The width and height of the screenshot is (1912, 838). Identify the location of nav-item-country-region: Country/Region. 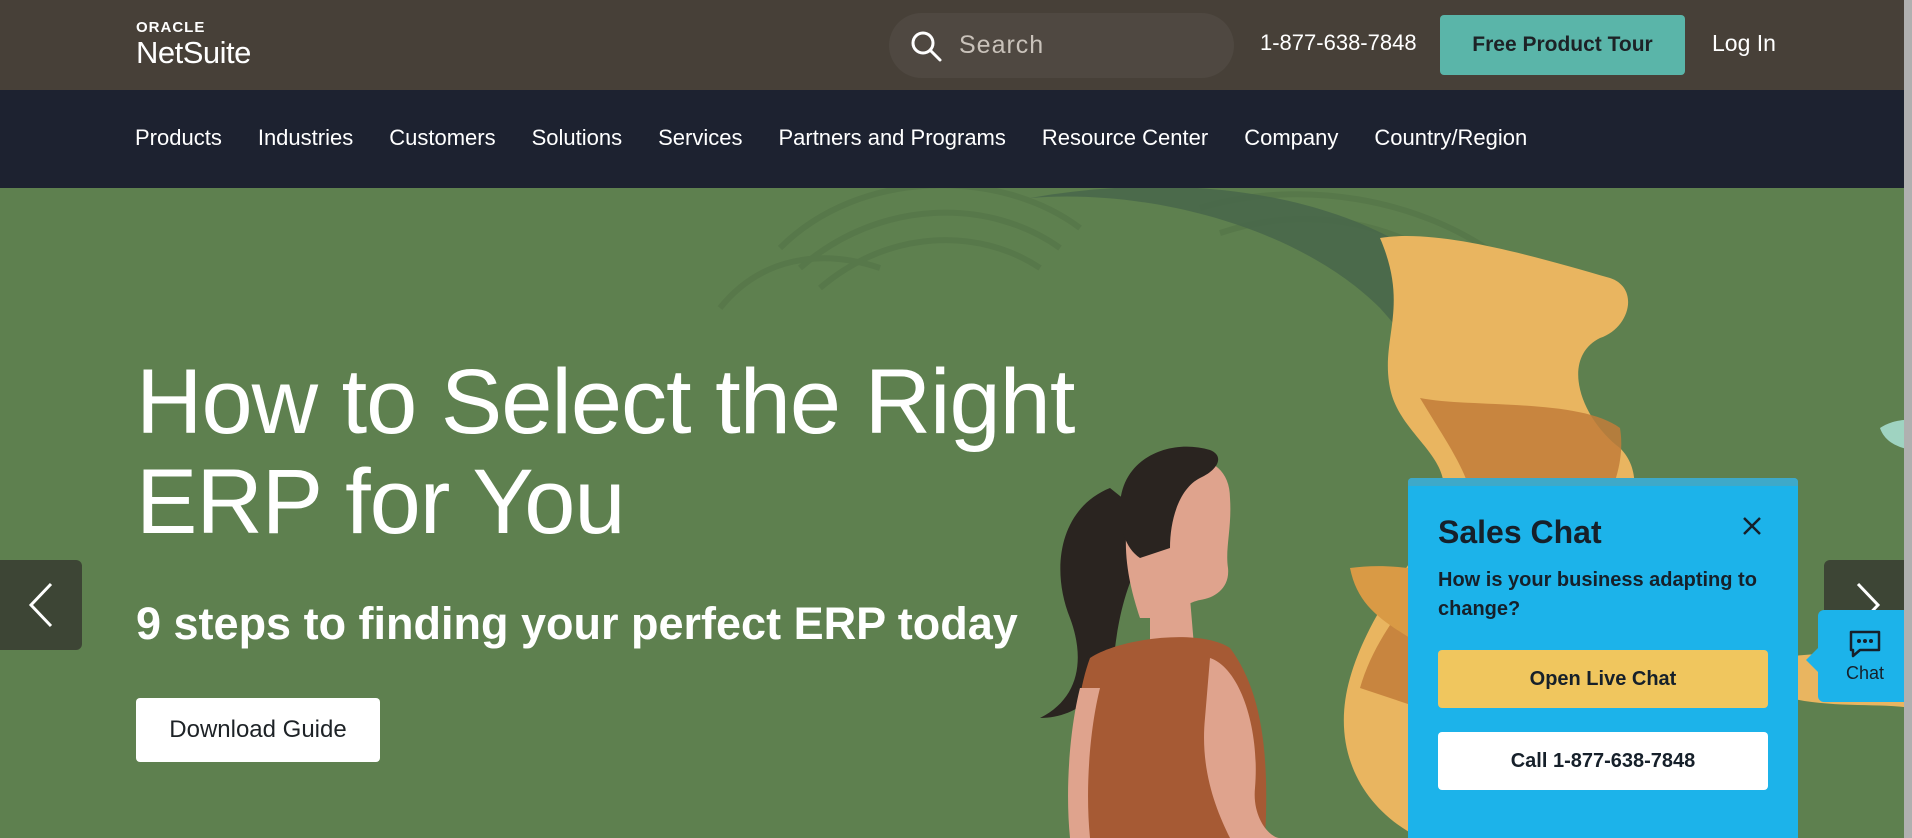
(1450, 138).